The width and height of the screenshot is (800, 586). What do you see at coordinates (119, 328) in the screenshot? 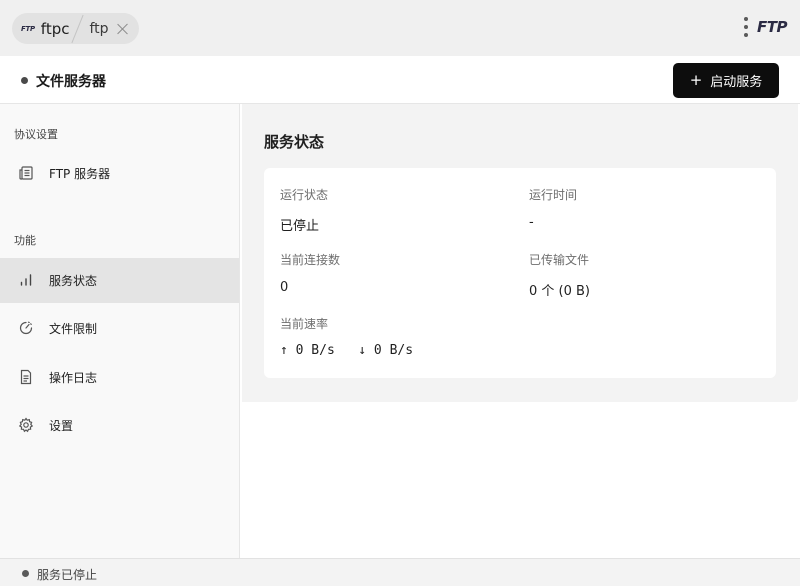
I see `sidebar-item-file-limits: 文件限制` at bounding box center [119, 328].